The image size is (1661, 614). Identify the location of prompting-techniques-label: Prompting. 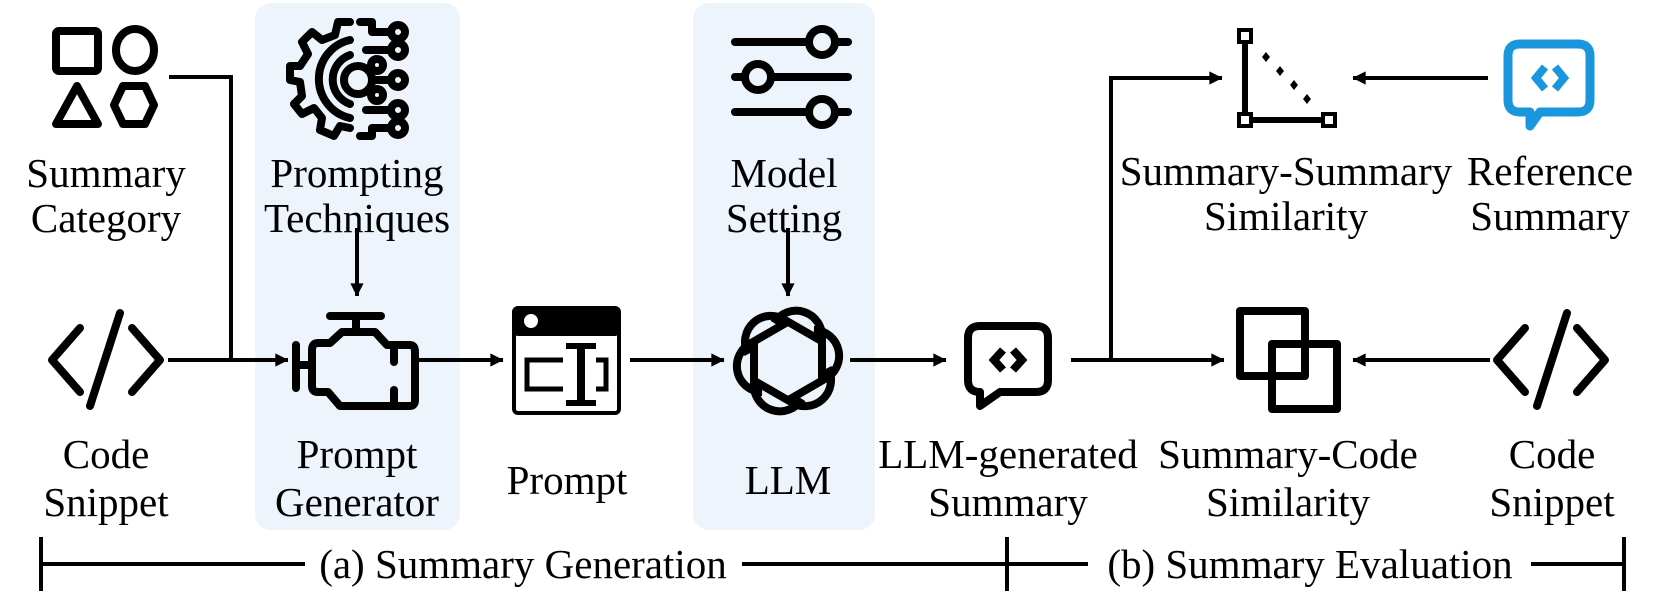
(356, 173).